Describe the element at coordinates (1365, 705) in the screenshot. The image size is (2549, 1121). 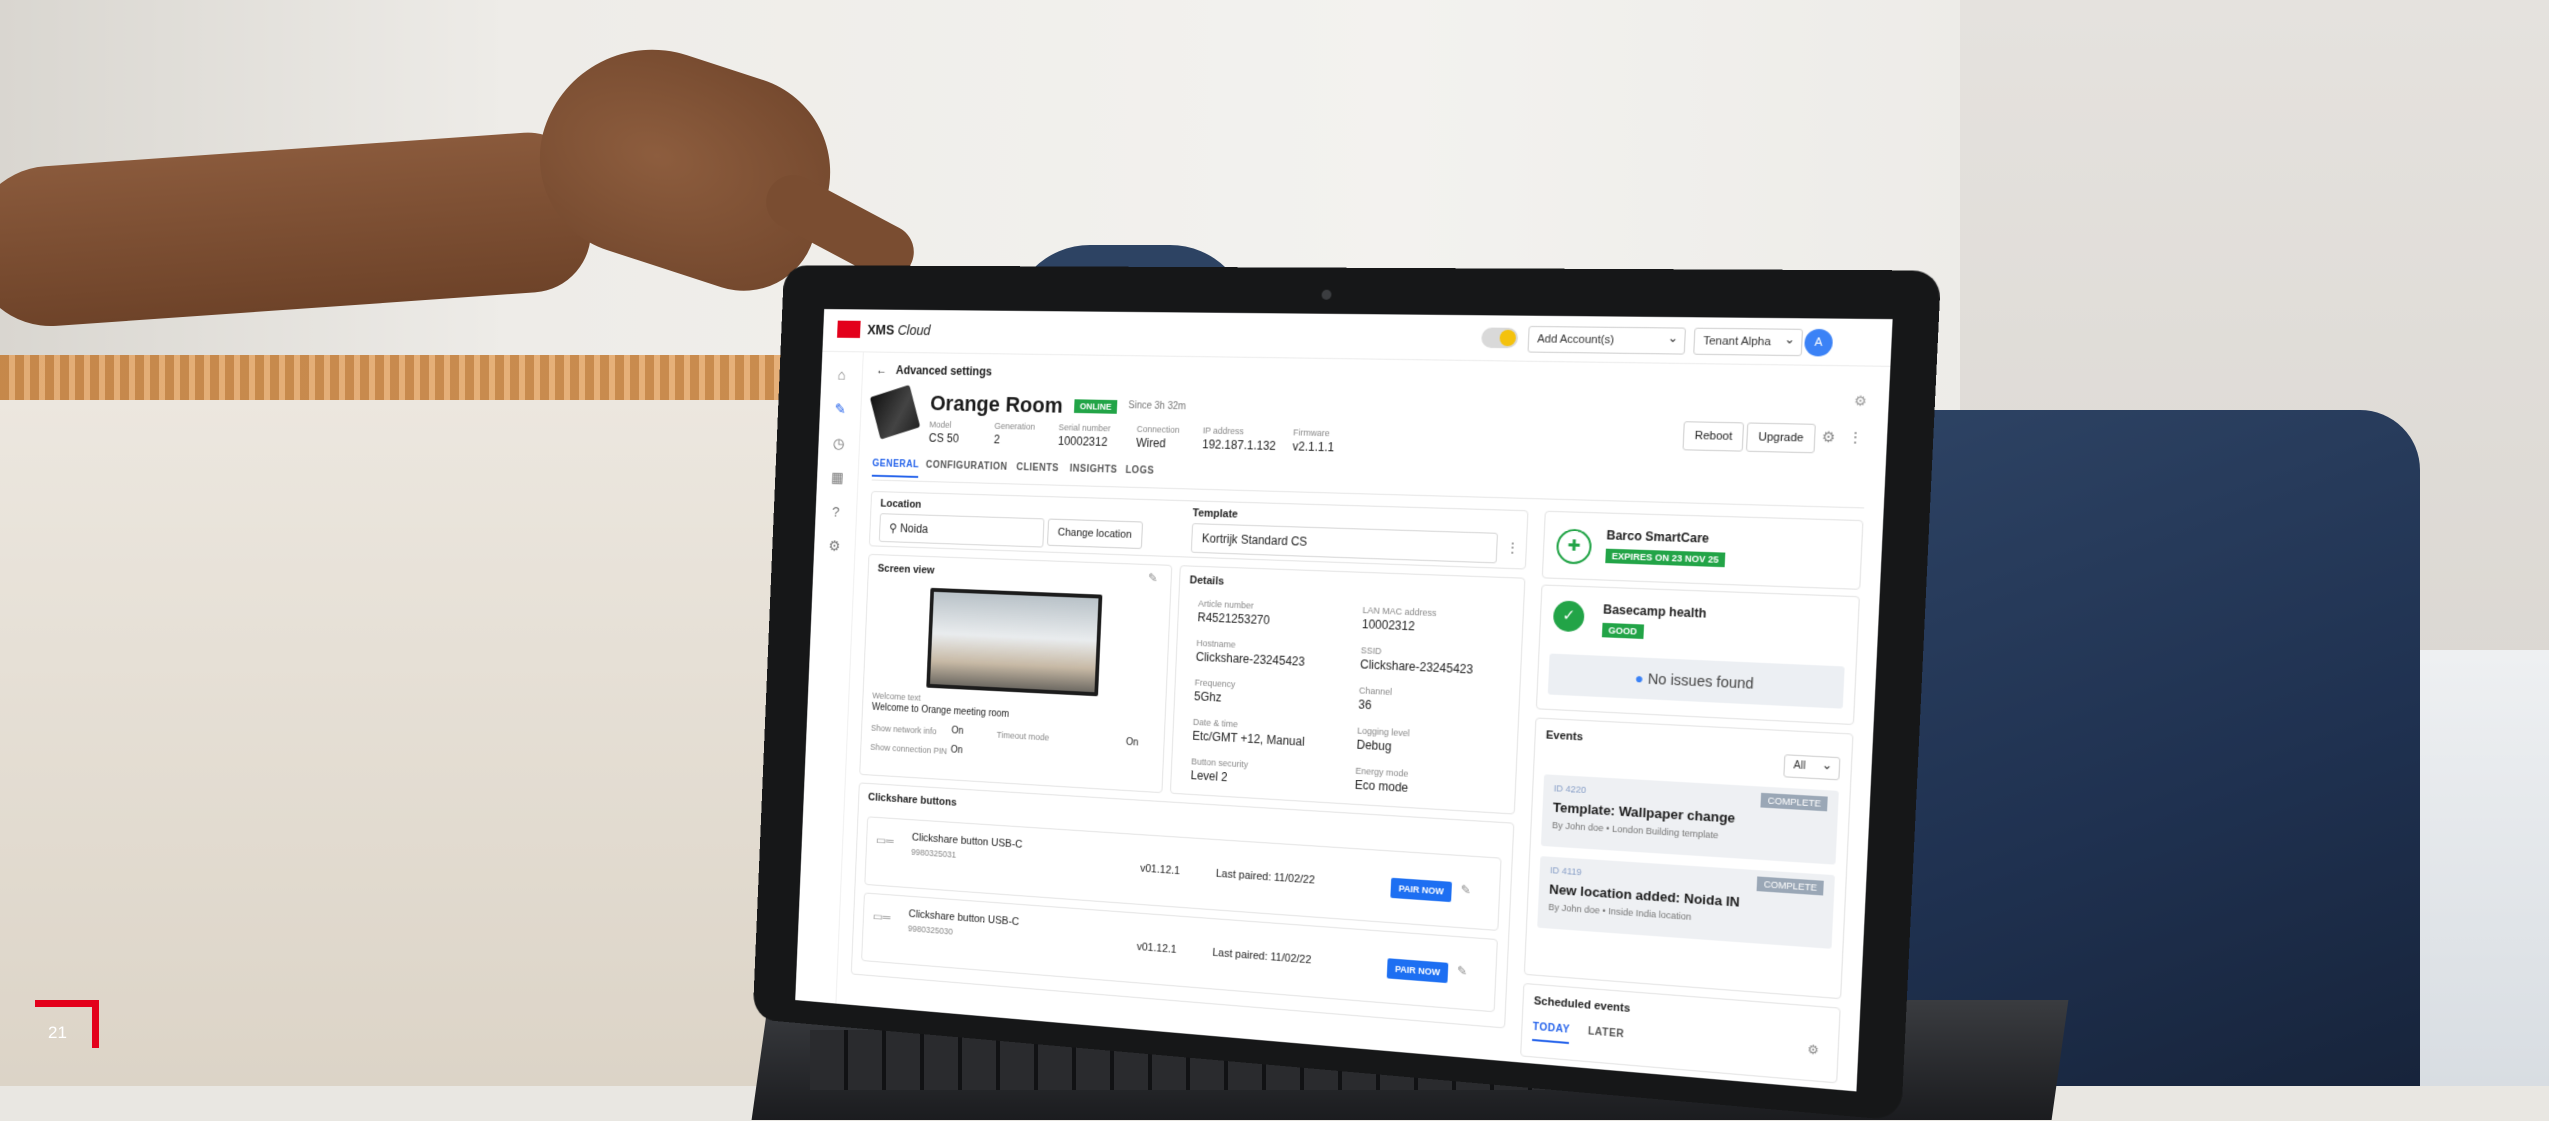
I see `detail-value: 36` at that location.